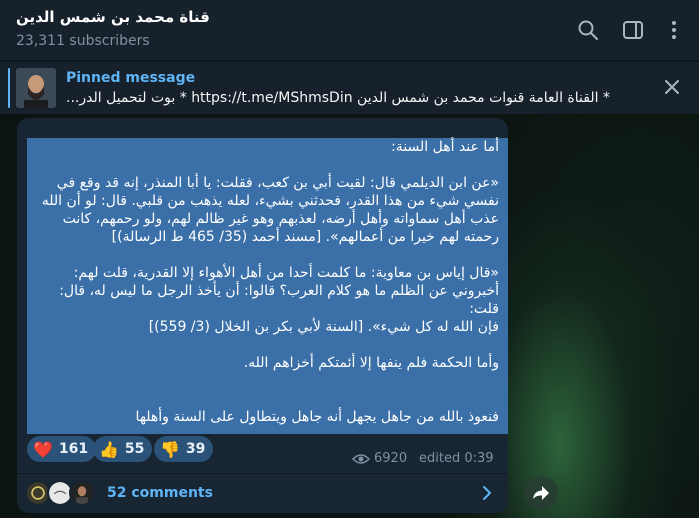 This screenshot has width=699, height=518. I want to click on edited-timestamp: edited 0:39, so click(456, 458).